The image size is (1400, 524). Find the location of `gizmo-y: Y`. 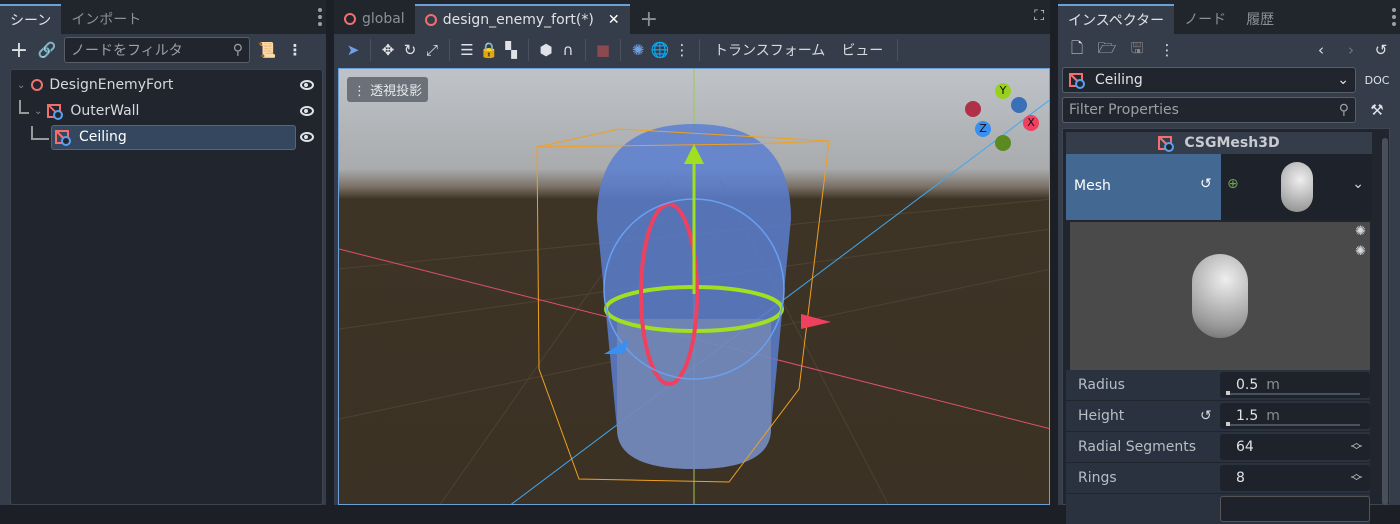

gizmo-y: Y is located at coordinates (1003, 91).